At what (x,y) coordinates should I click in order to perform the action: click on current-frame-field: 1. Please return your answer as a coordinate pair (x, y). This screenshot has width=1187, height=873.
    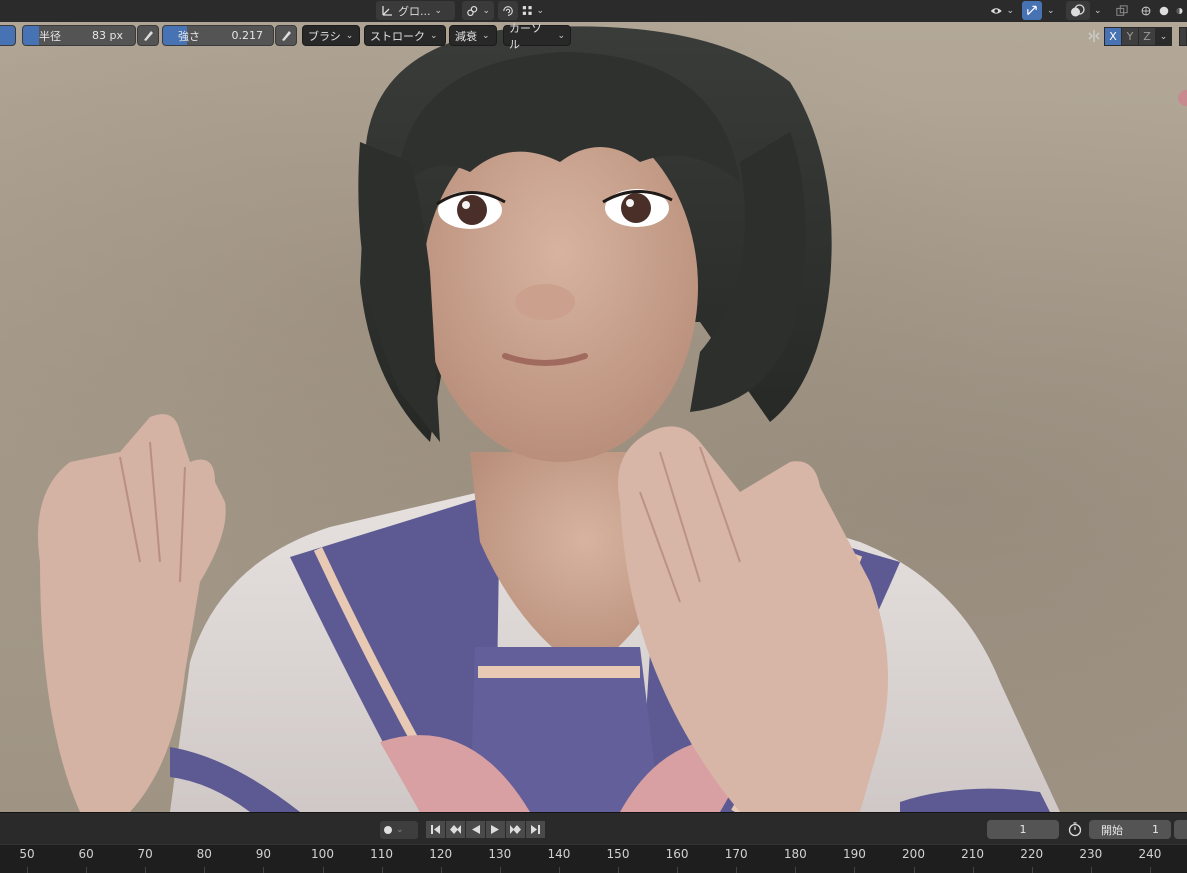
    Looking at the image, I should click on (1023, 829).